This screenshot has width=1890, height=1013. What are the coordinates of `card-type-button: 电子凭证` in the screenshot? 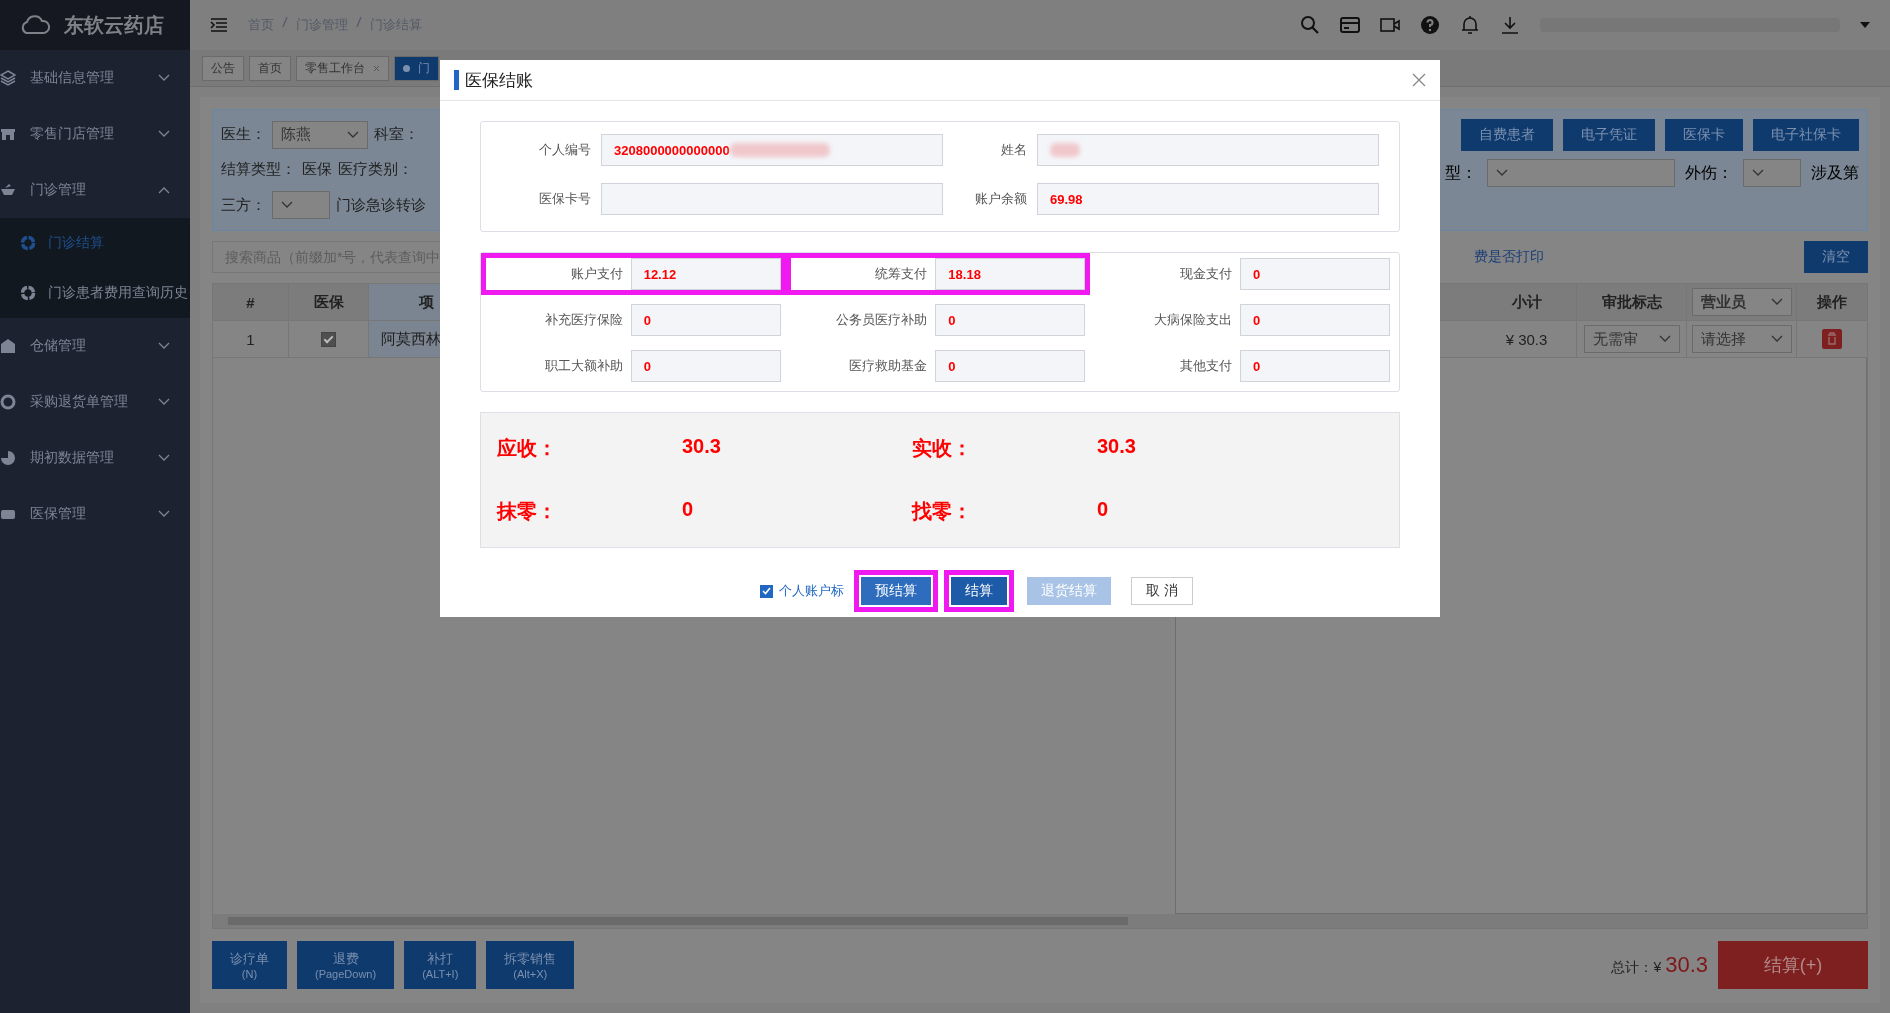 It's located at (1609, 135).